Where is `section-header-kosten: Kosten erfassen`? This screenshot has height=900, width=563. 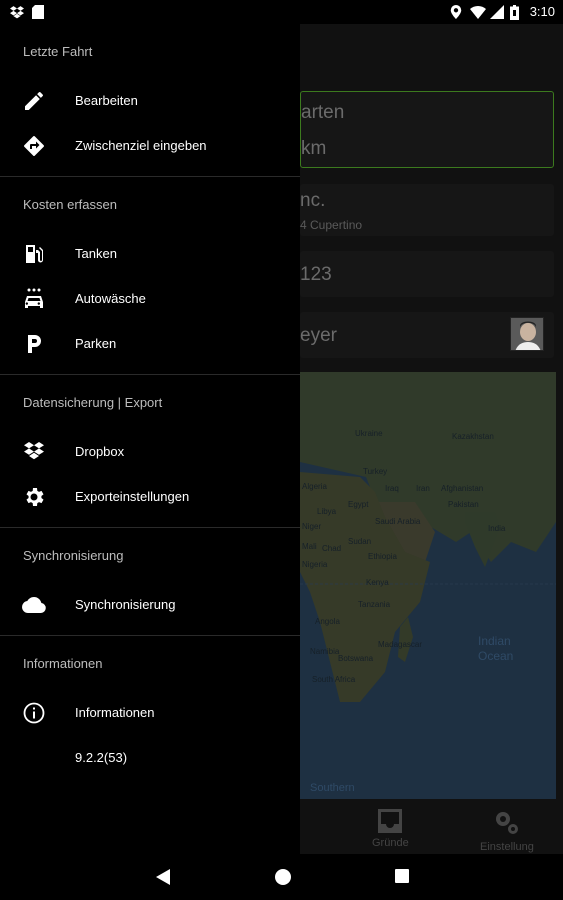 section-header-kosten: Kosten erfassen is located at coordinates (70, 204).